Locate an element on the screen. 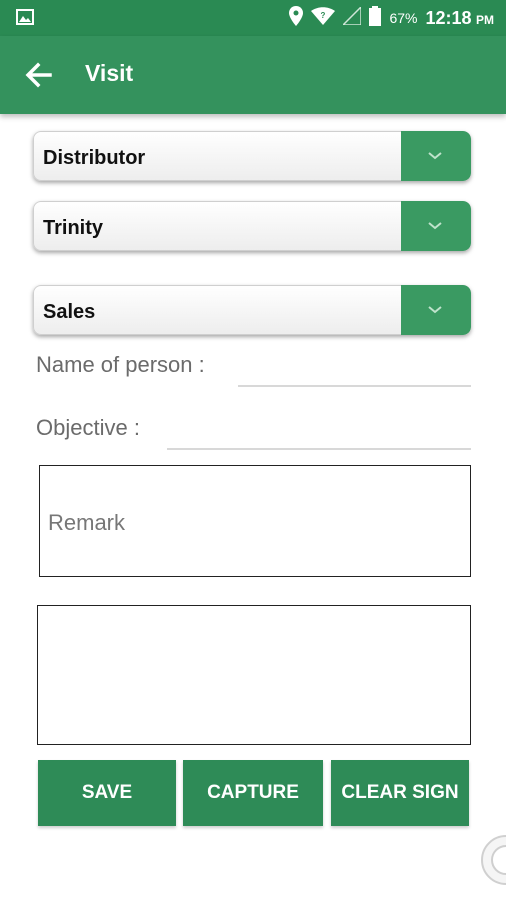  floating-button-inner is located at coordinates (498, 860).